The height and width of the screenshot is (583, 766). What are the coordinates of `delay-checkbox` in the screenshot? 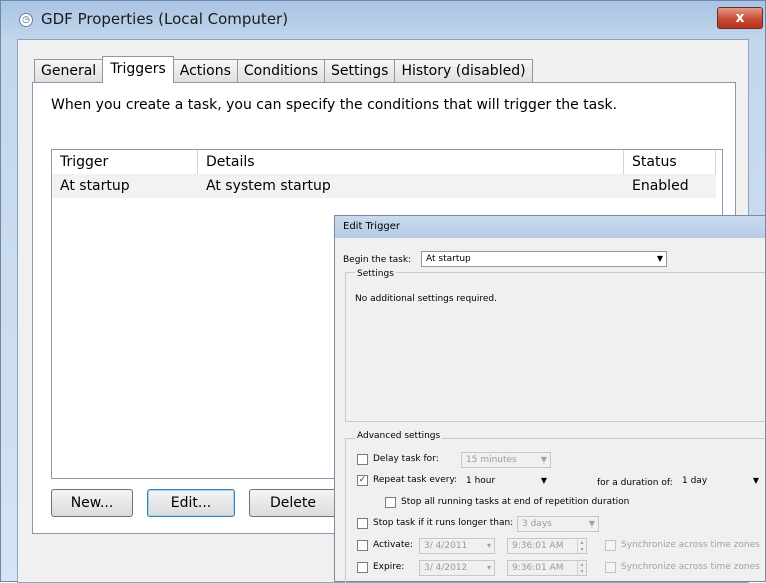 It's located at (362, 459).